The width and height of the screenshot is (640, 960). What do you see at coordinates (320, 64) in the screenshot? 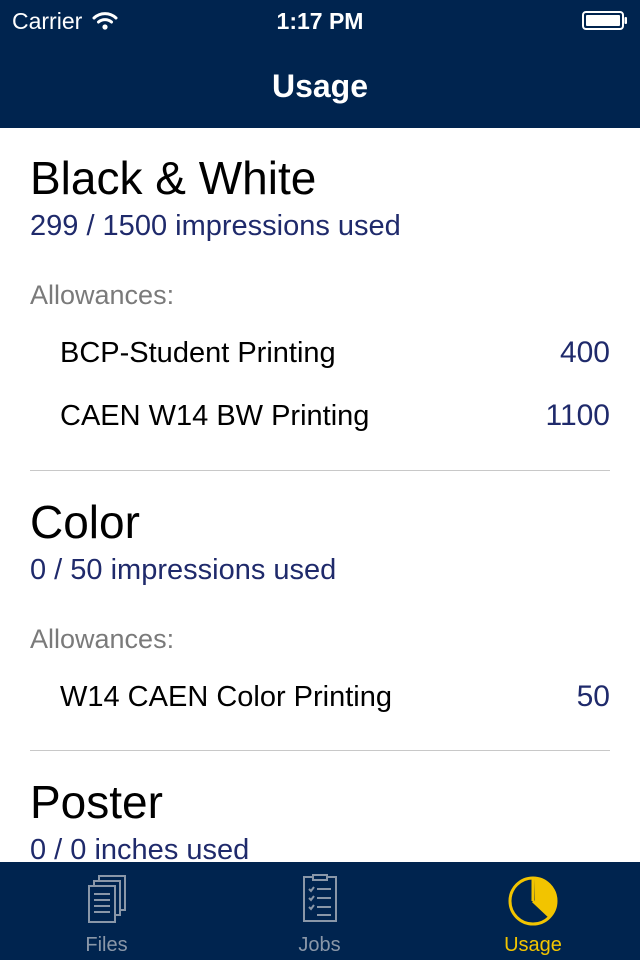
I see `navigation-bar: Carrier 1:17 PM Usage` at bounding box center [320, 64].